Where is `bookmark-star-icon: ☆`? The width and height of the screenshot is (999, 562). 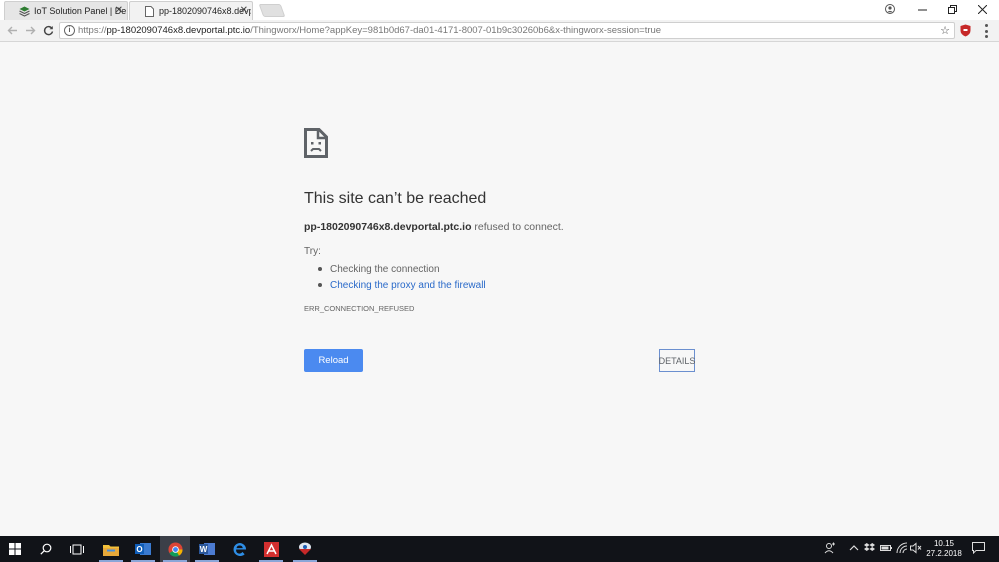 bookmark-star-icon: ☆ is located at coordinates (945, 30).